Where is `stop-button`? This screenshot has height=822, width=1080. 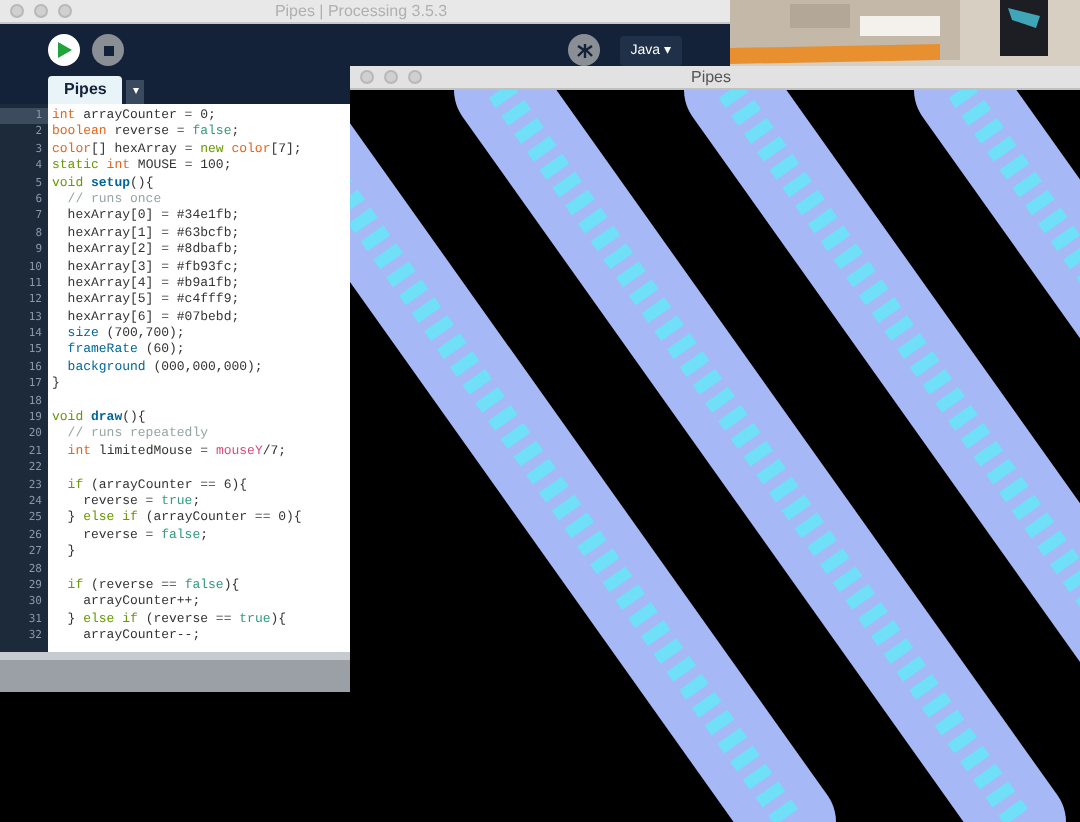 stop-button is located at coordinates (108, 50).